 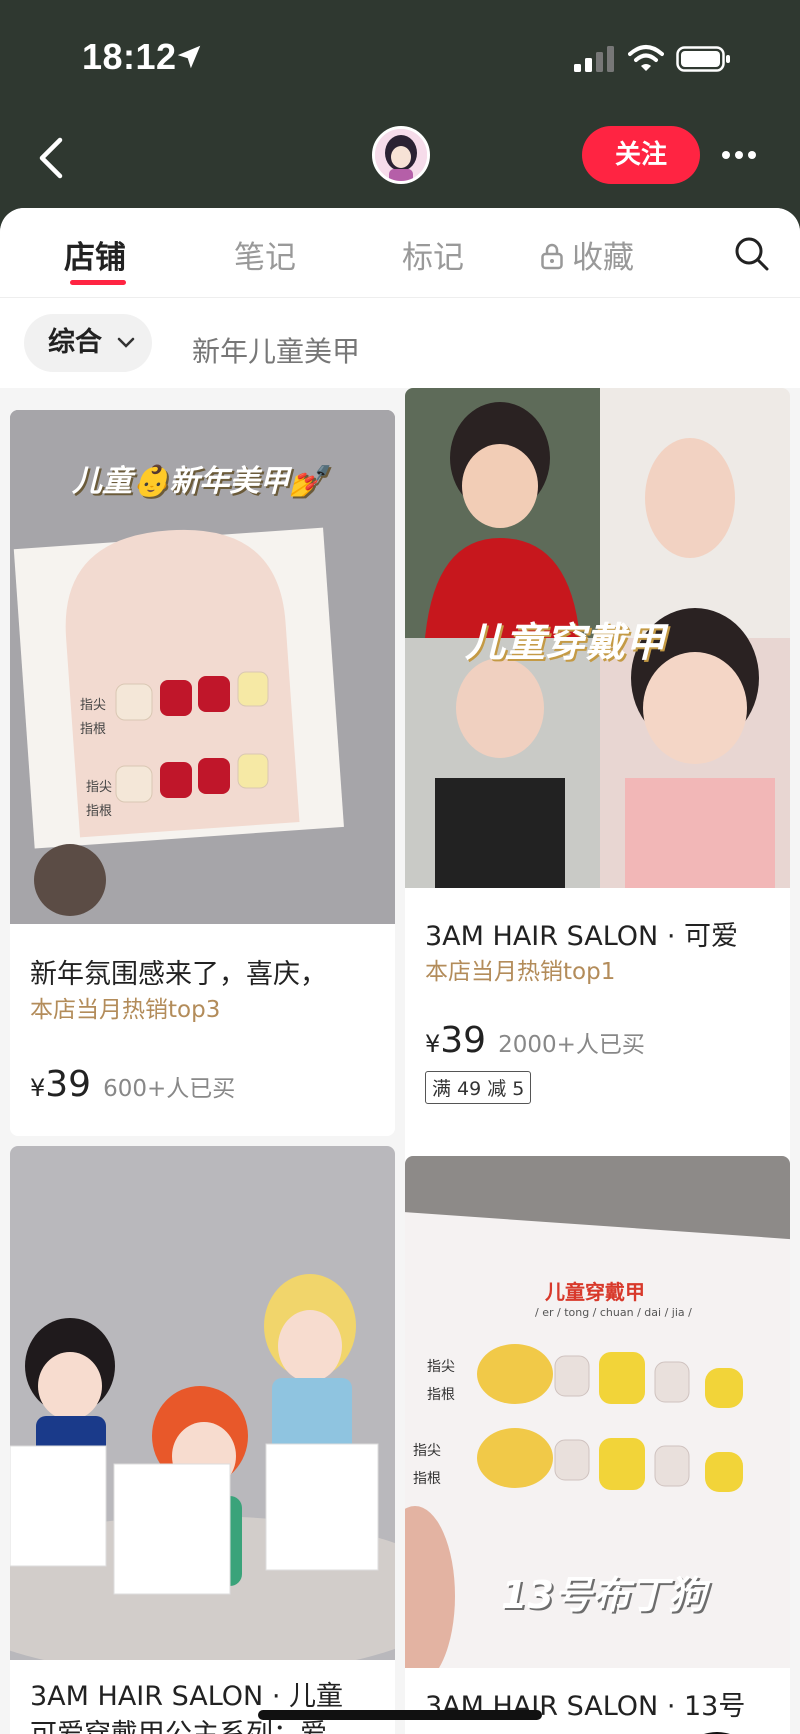 I want to click on follow-button: 关注, so click(x=641, y=155).